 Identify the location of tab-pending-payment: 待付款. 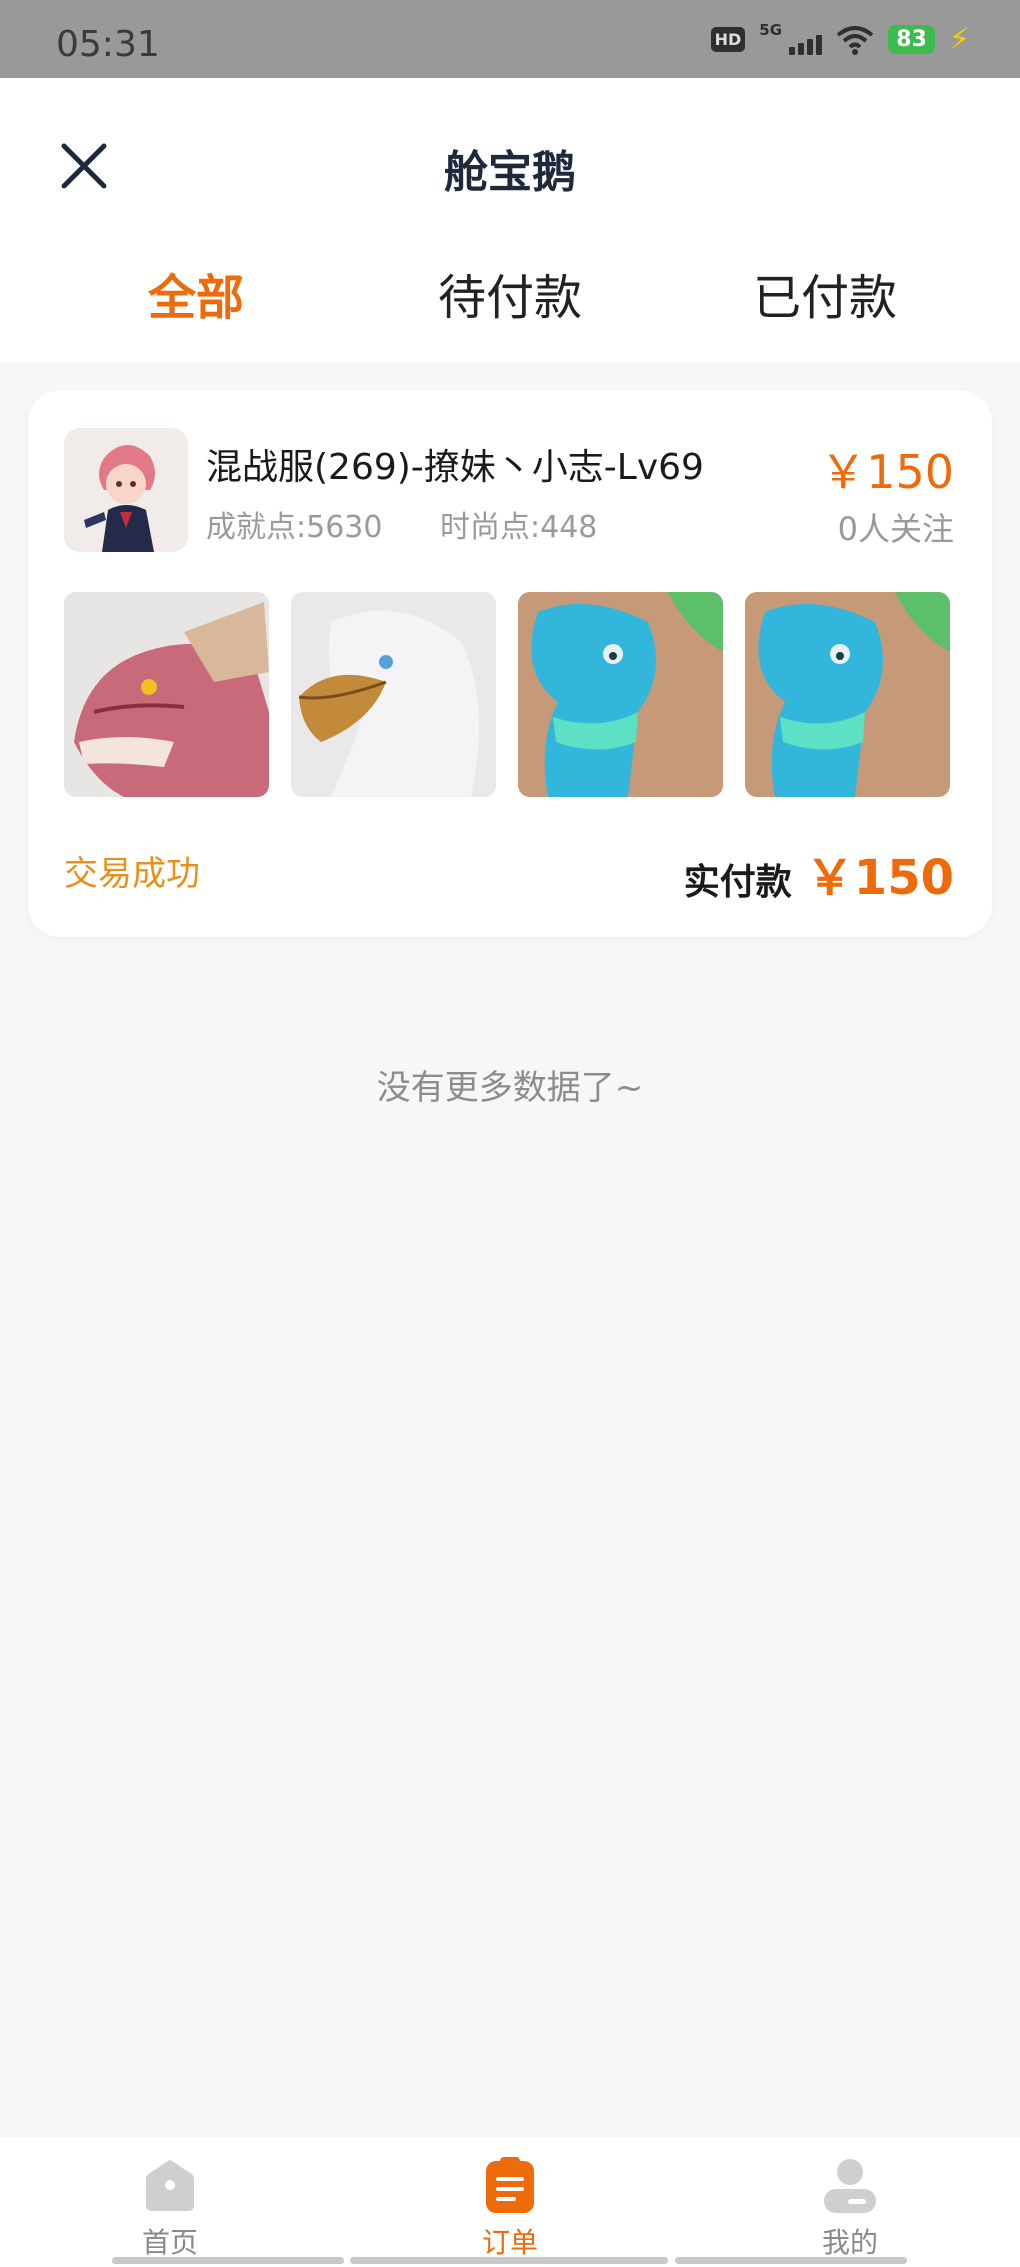
(510, 293).